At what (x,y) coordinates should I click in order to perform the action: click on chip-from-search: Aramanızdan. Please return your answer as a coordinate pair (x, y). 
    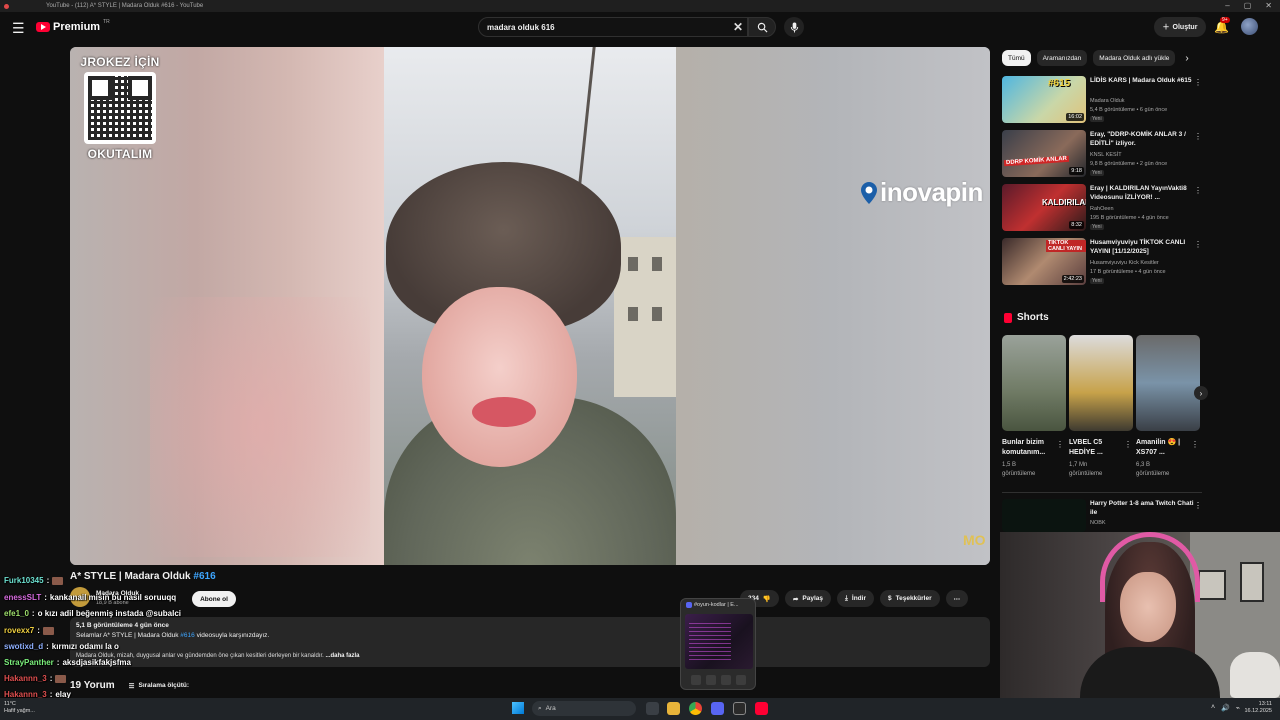
    Looking at the image, I should click on (1062, 58).